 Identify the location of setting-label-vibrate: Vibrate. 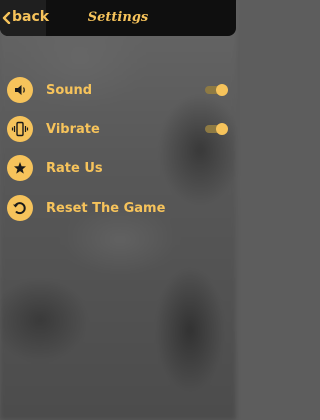
(73, 129).